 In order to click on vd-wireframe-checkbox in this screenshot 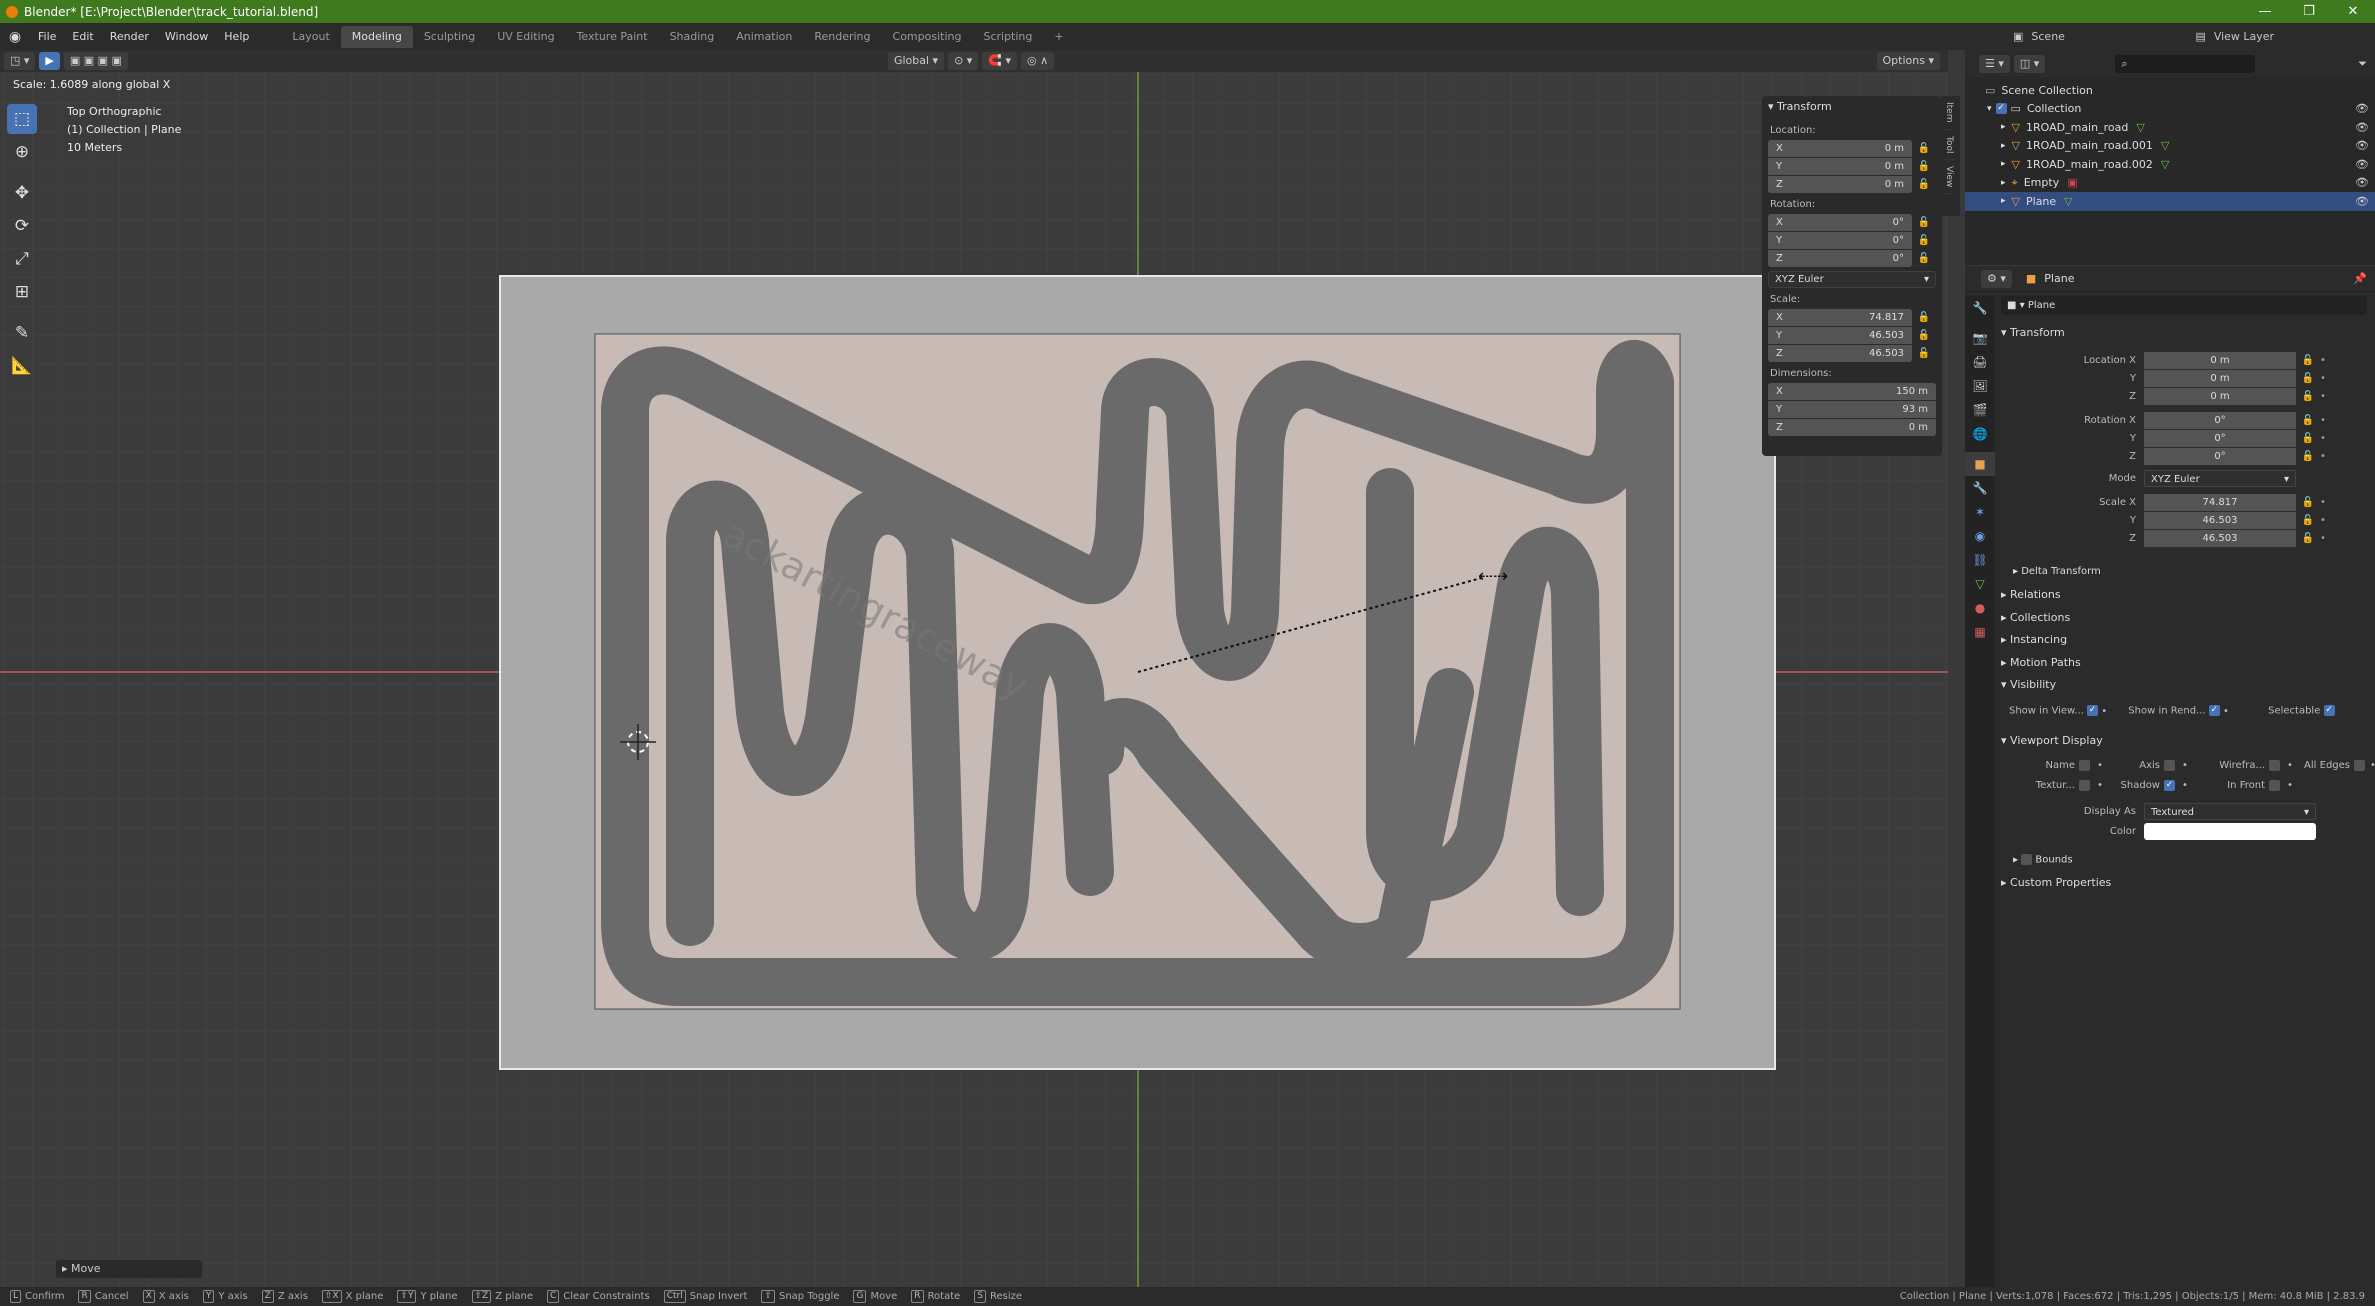, I will do `click(2274, 765)`.